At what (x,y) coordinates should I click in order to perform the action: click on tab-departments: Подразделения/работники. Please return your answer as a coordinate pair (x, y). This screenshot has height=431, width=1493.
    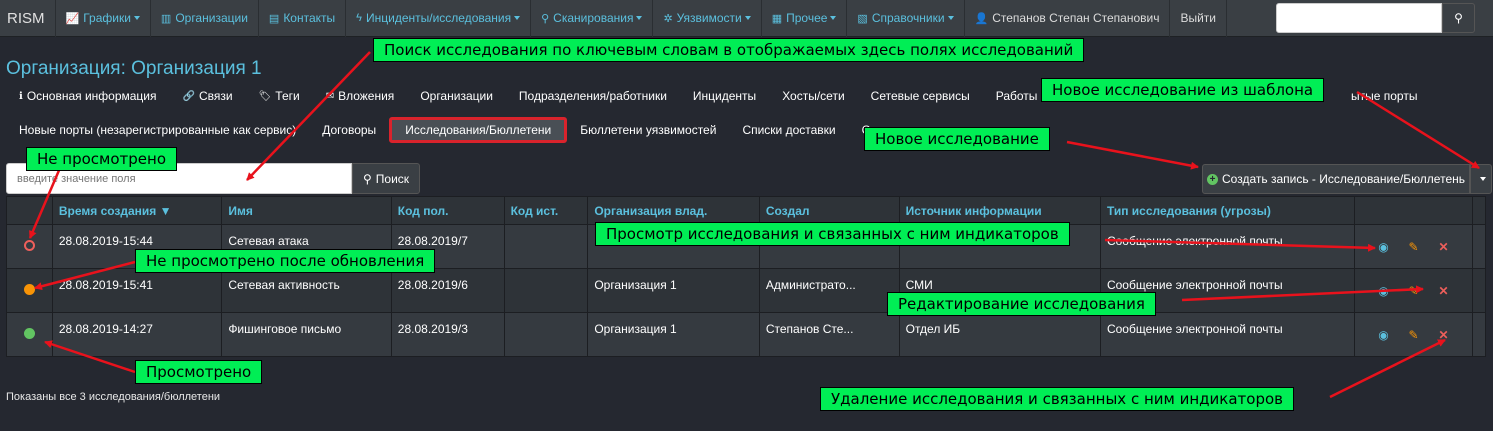
    Looking at the image, I should click on (593, 96).